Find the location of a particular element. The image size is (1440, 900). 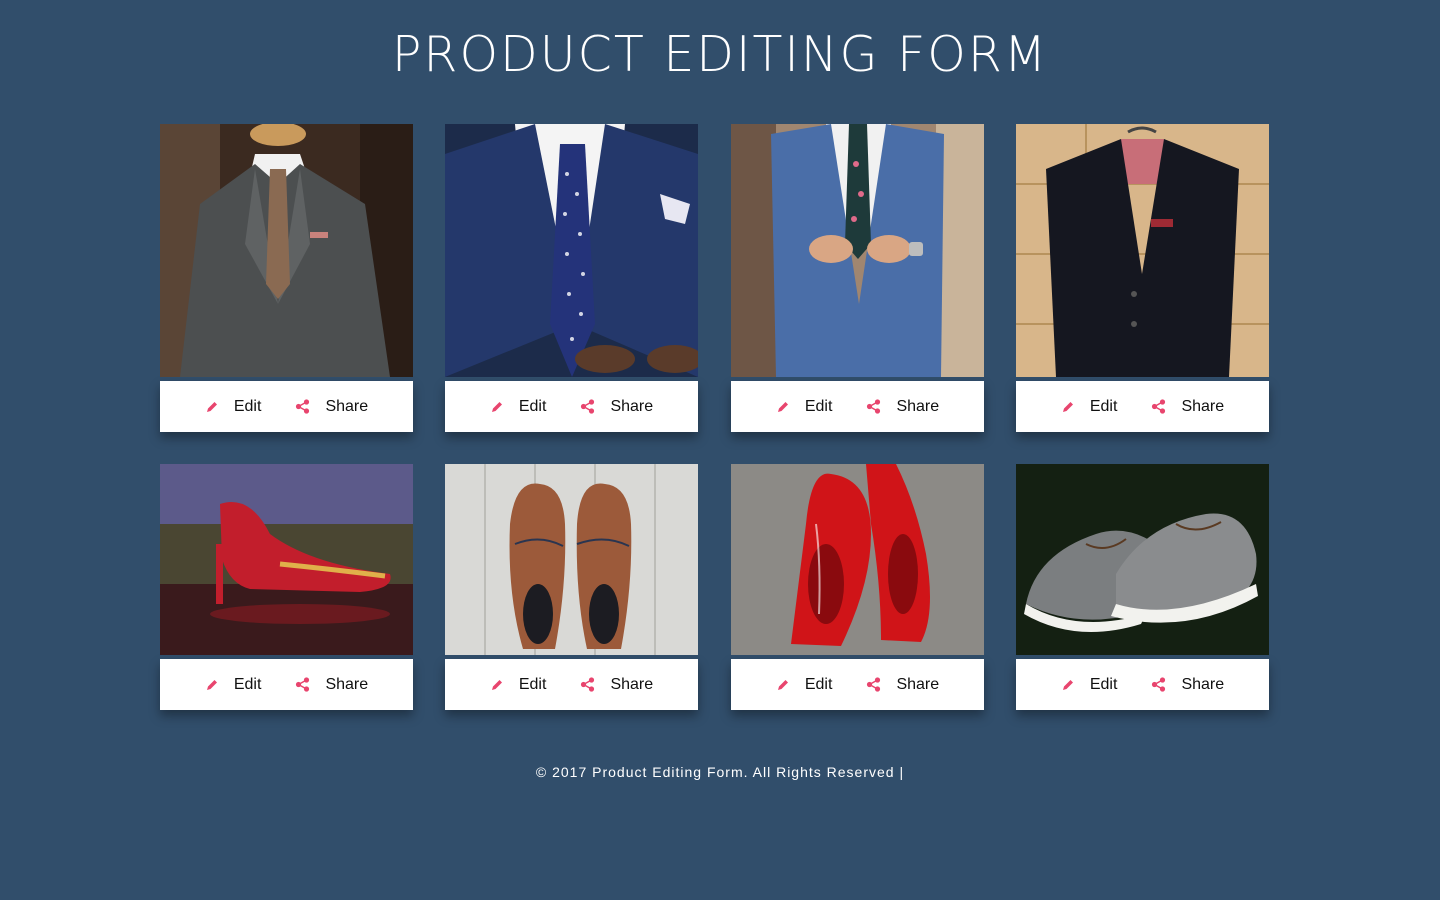

product-image-navy-suit is located at coordinates (571, 250).